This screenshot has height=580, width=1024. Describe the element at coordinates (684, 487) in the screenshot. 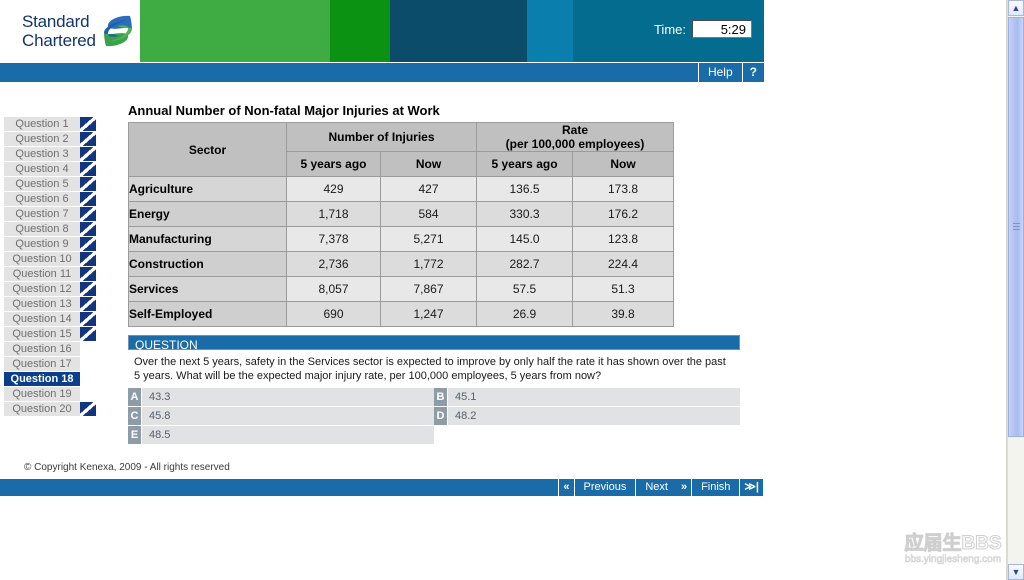

I see `next-arrow-icon: »` at that location.